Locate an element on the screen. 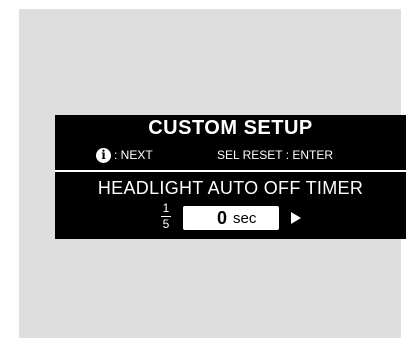 The height and width of the screenshot is (347, 420). timer-unit: sec is located at coordinates (245, 218).